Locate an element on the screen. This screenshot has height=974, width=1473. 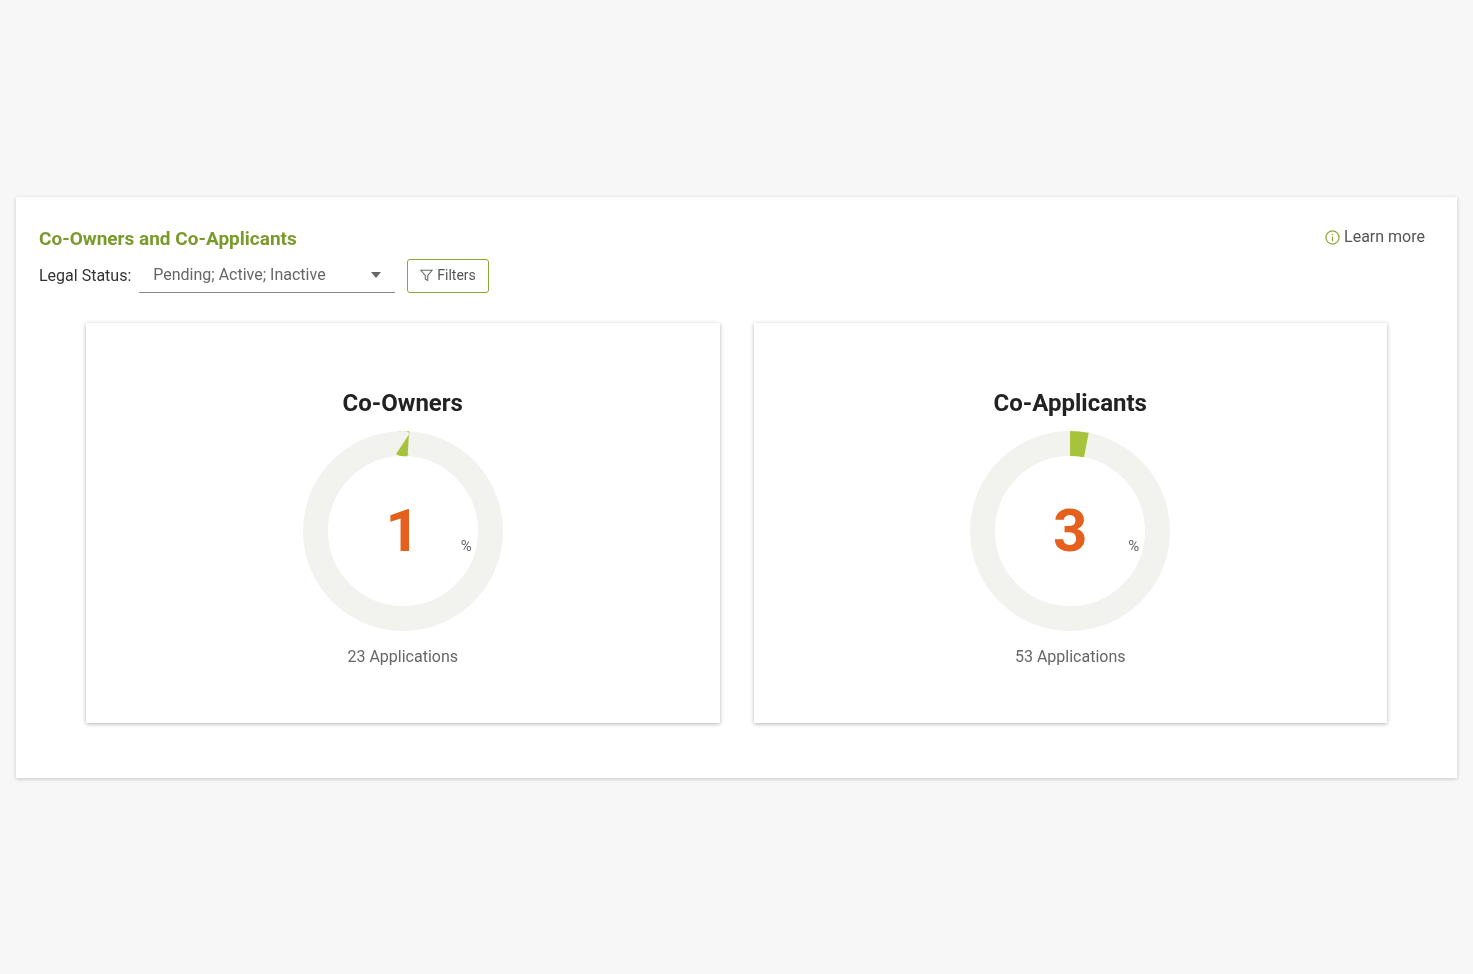
card-title: Co-Owners is located at coordinates (402, 403).